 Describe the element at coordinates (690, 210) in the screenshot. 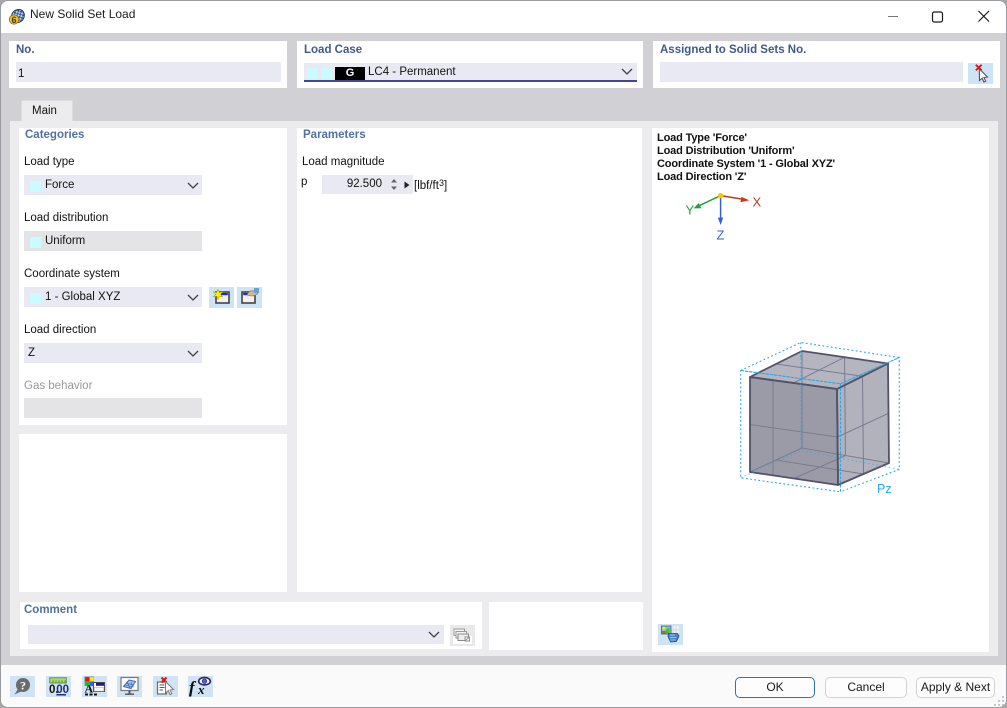

I see `svg-text: Y` at that location.